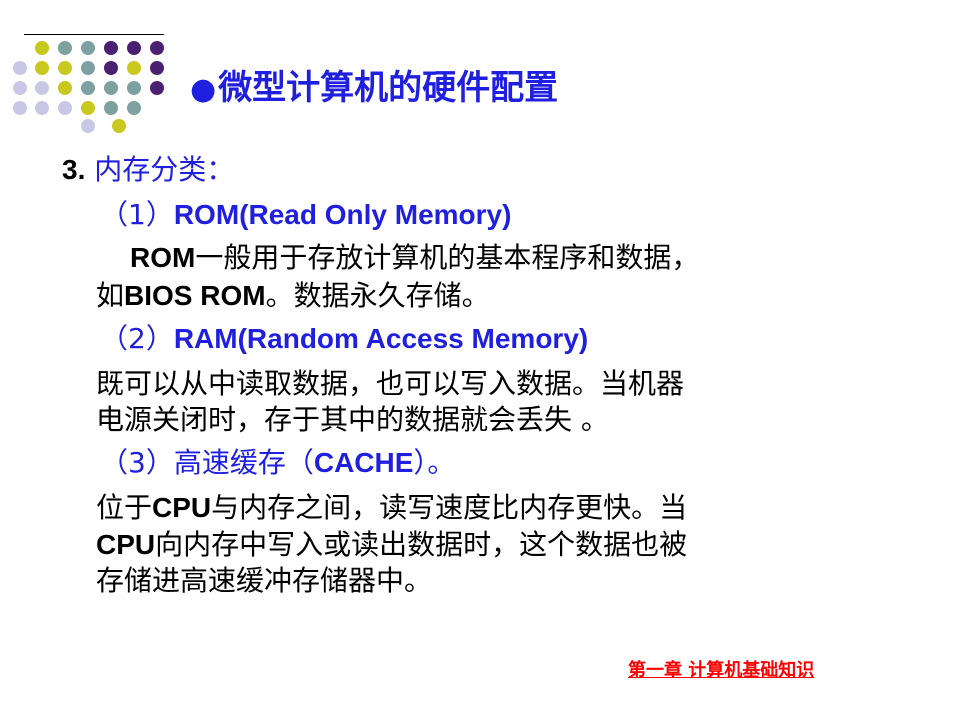 This screenshot has height=720, width=960. Describe the element at coordinates (195, 295) in the screenshot. I see `body-text: BIOS ROM` at that location.